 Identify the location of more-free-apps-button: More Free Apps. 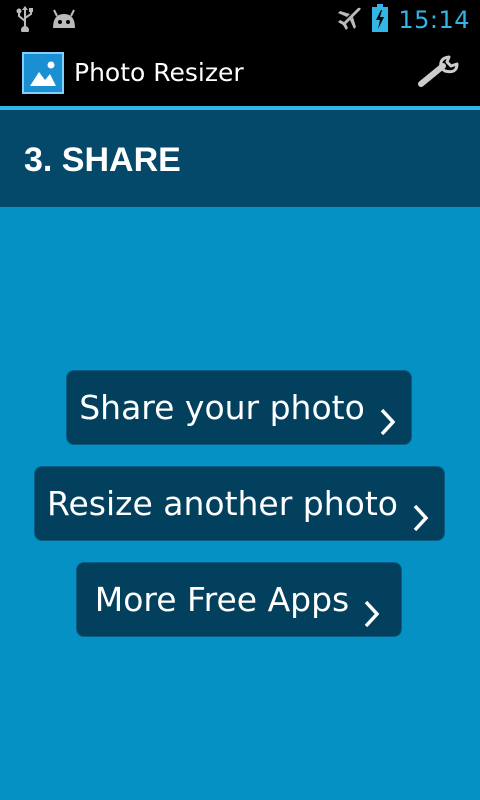
(239, 599).